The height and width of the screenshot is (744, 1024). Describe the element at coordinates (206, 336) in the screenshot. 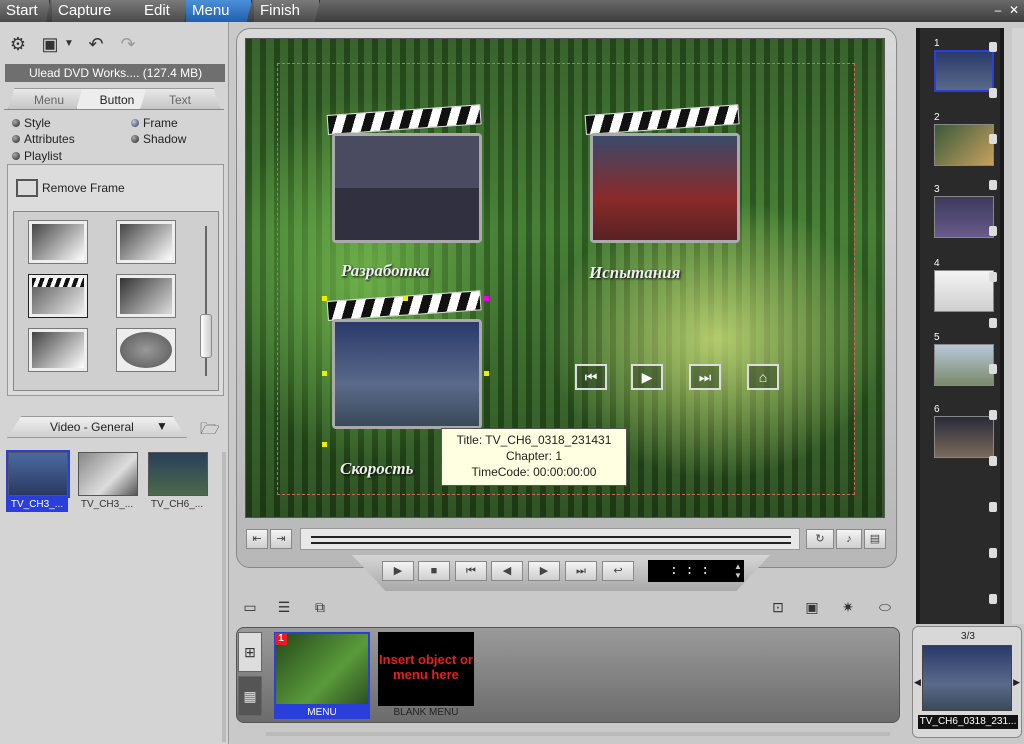

I see `scroll-thumb` at that location.